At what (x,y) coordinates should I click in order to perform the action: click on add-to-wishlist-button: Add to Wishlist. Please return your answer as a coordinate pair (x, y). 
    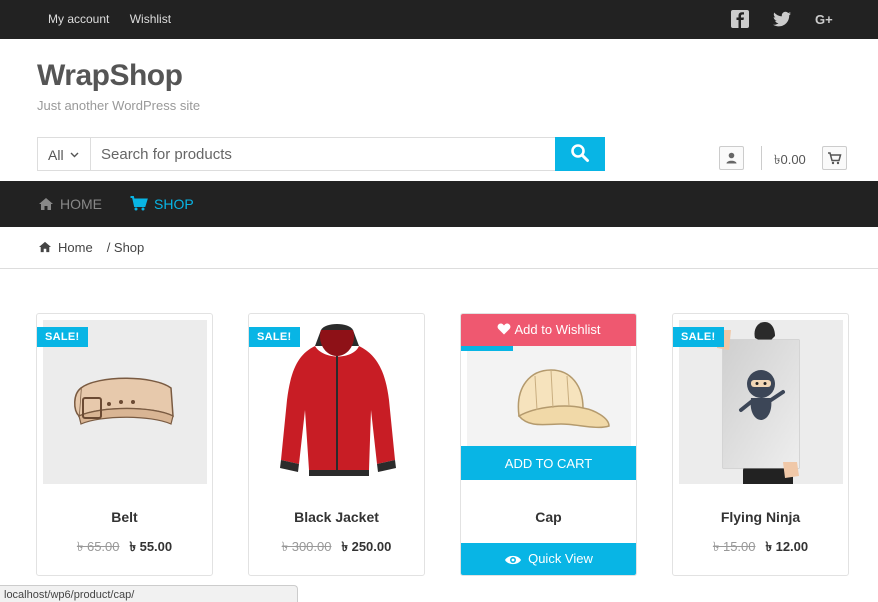
    Looking at the image, I should click on (548, 330).